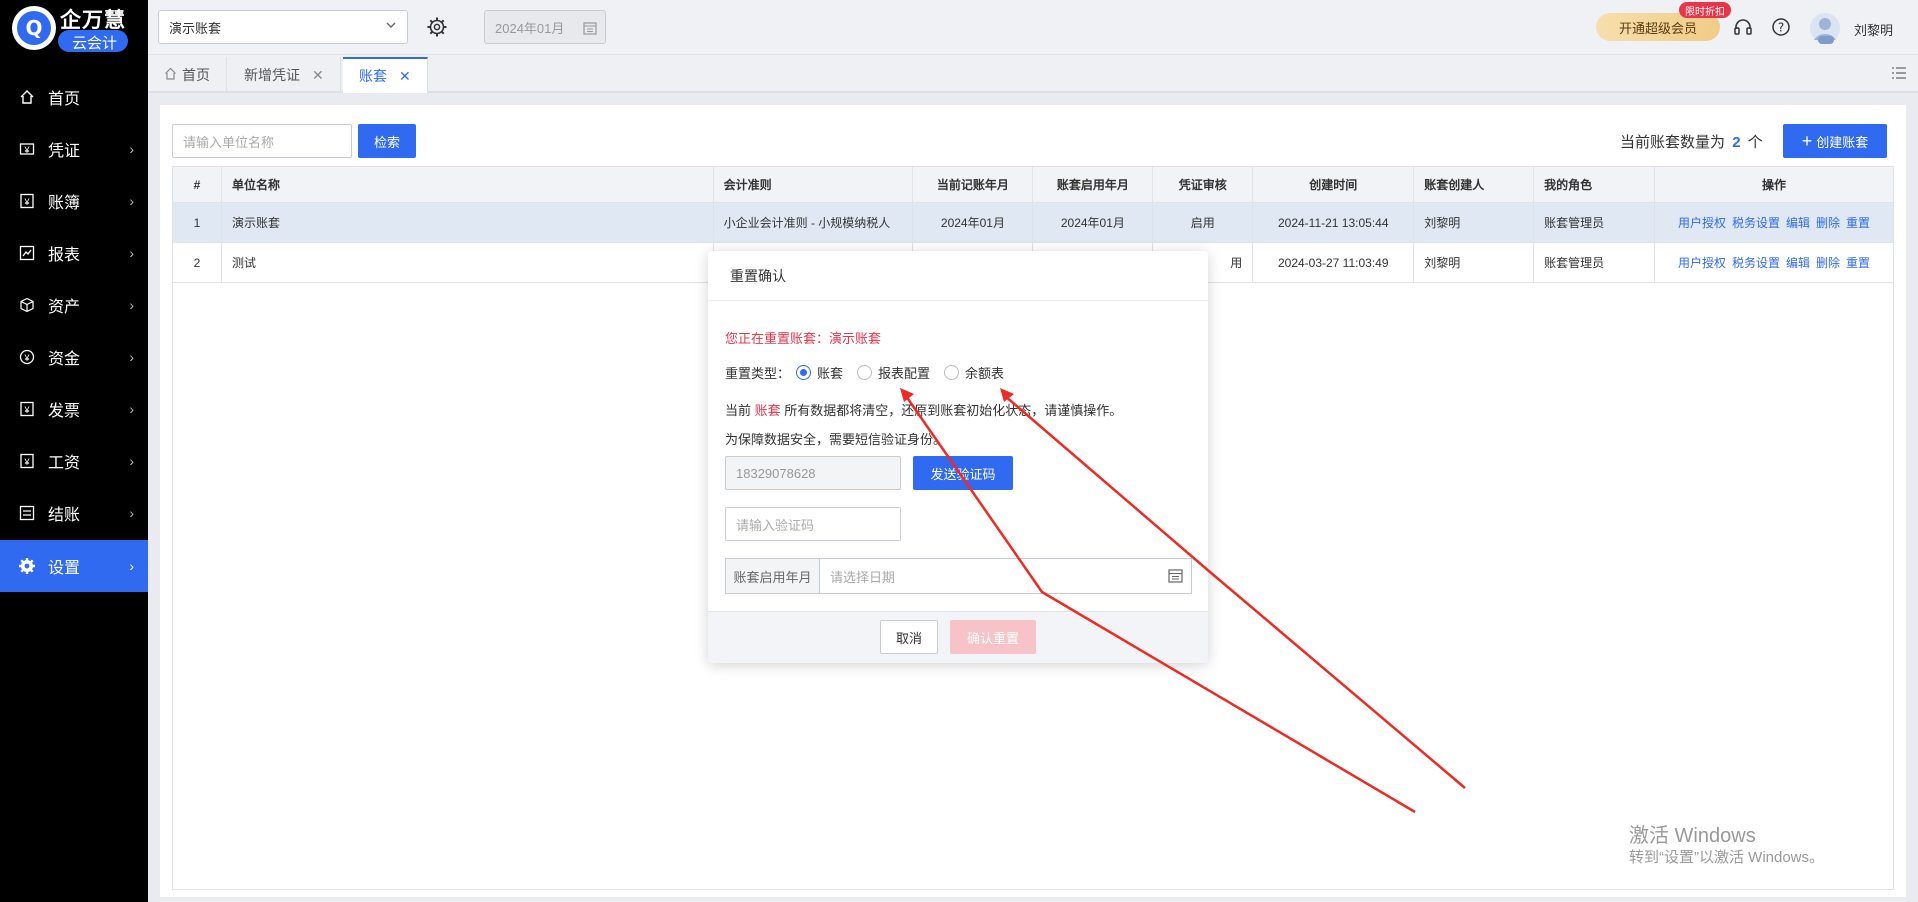 The width and height of the screenshot is (1918, 902). I want to click on invoice-icon: ¥, so click(27, 409).